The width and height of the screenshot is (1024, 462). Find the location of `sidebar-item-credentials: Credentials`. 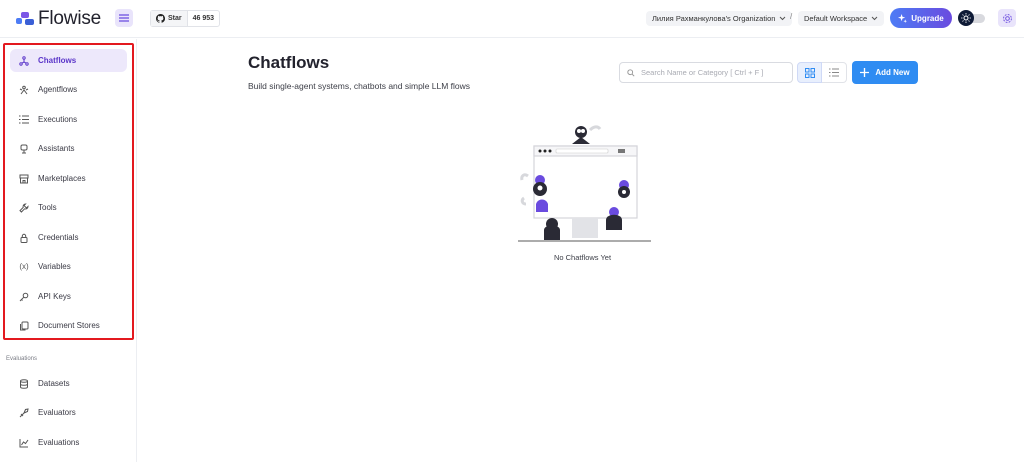

sidebar-item-credentials: Credentials is located at coordinates (68, 237).